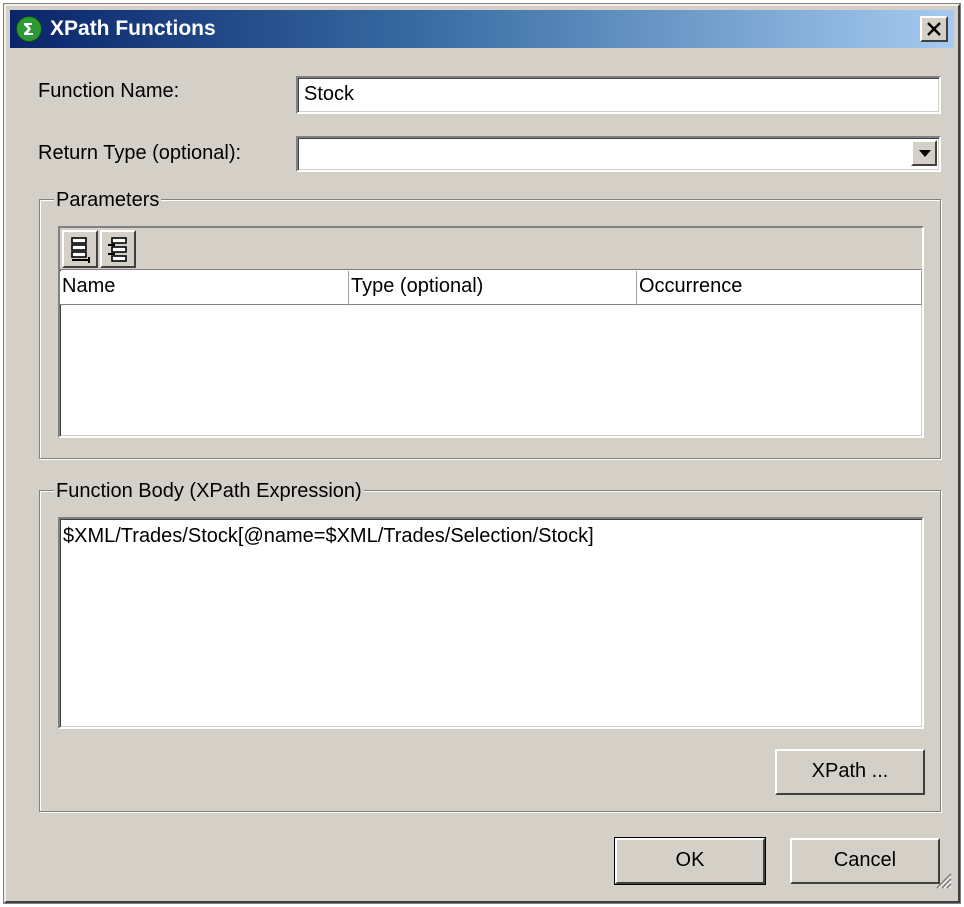 The height and width of the screenshot is (907, 964). I want to click on close-icon, so click(934, 29).